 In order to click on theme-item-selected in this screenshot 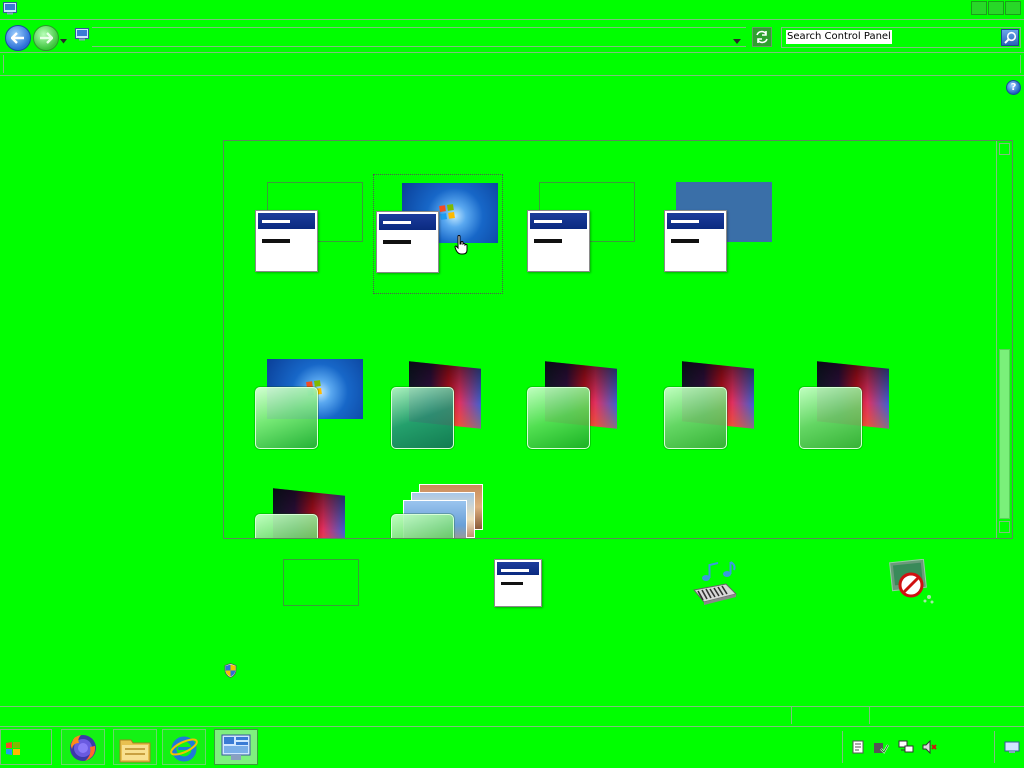, I will do `click(438, 234)`.